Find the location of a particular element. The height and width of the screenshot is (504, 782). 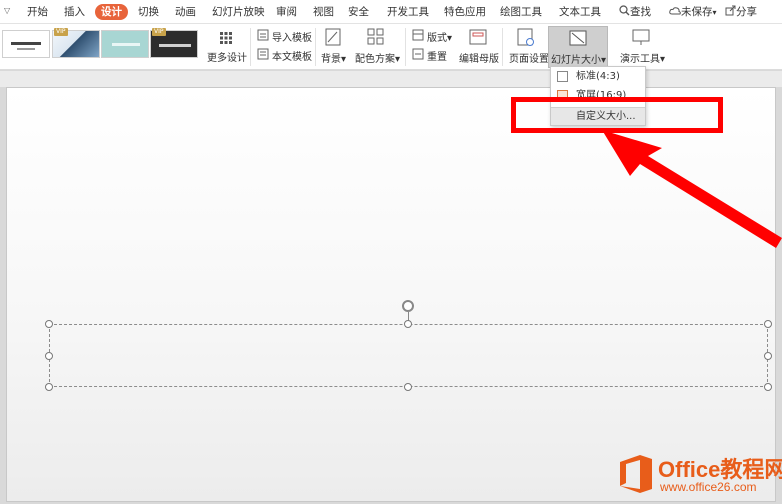

tab-view: 视图 is located at coordinates (323, 12).